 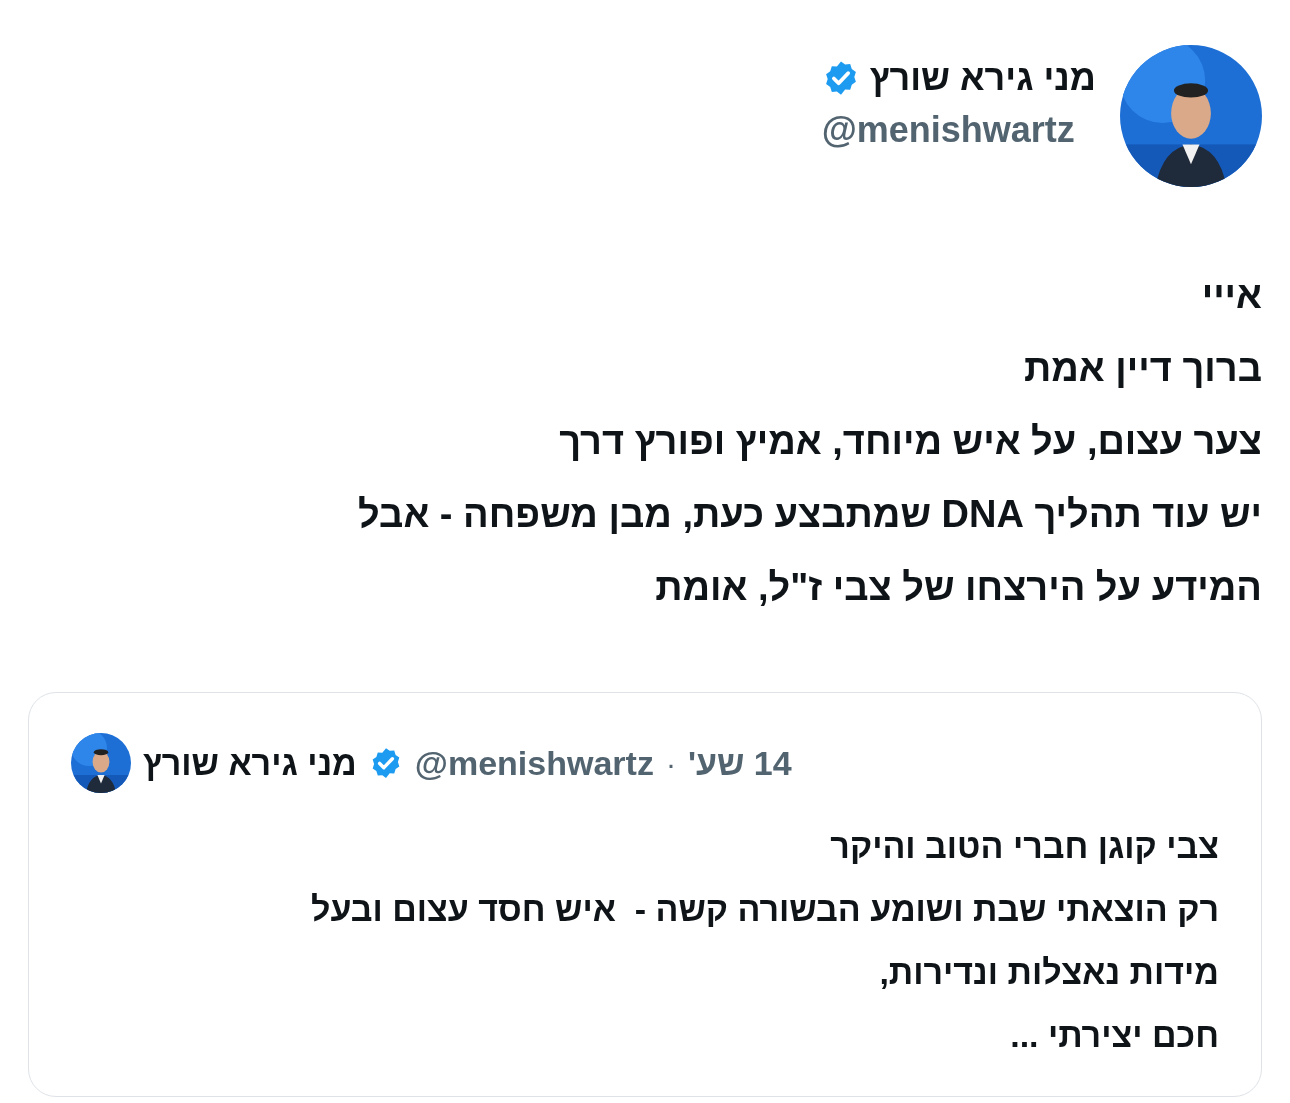 What do you see at coordinates (534, 763) in the screenshot?
I see `quoted-author-handle: @menishwartz` at bounding box center [534, 763].